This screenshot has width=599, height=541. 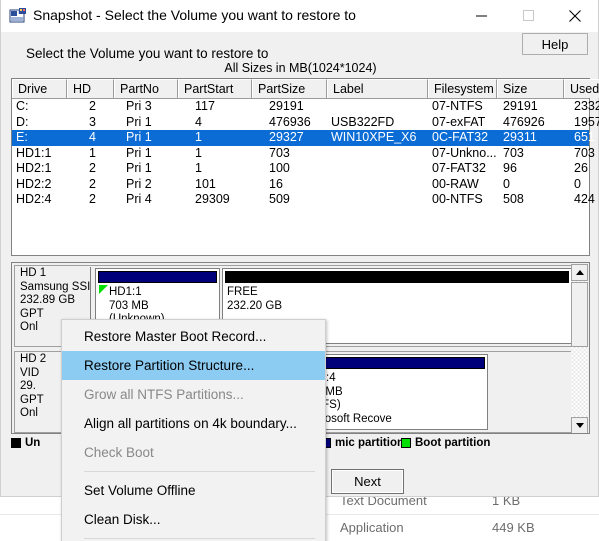 What do you see at coordinates (119, 452) in the screenshot?
I see `context-menu-item: Check Boot` at bounding box center [119, 452].